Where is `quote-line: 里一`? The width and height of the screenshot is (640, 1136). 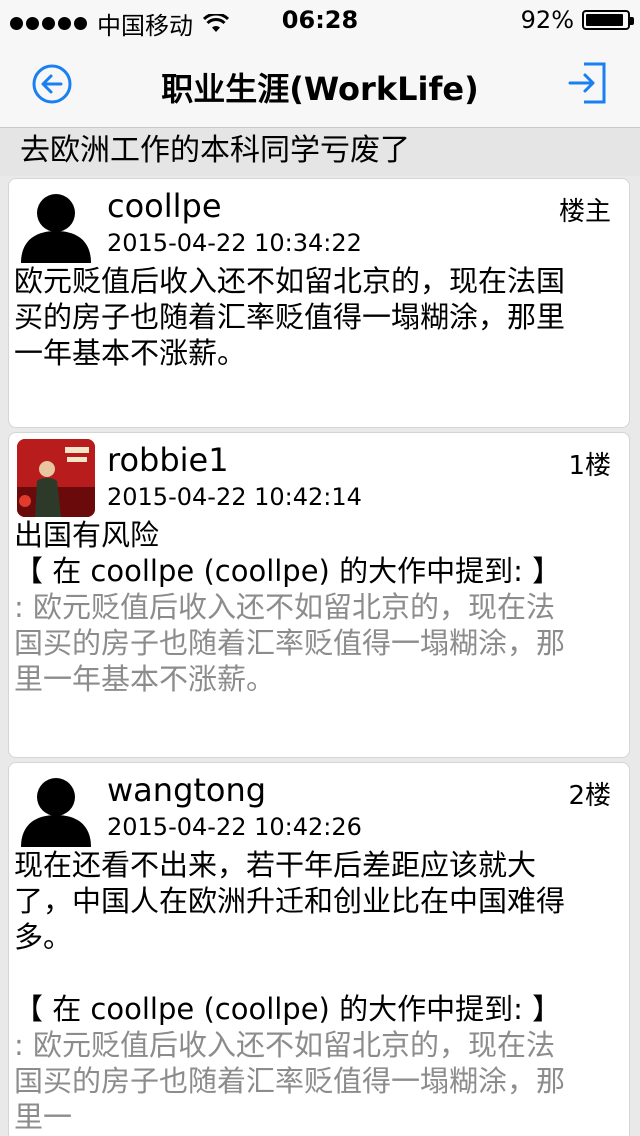
quote-line: 里一 is located at coordinates (43, 1117).